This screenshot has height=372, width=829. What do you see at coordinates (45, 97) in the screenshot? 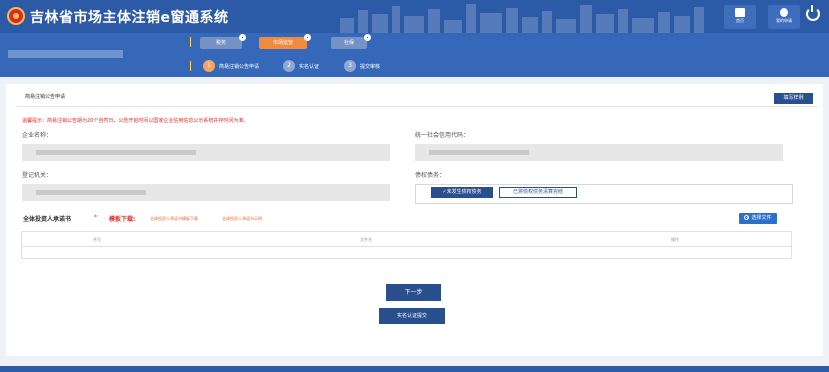
I see `panel-title: 简易注销公告申请` at bounding box center [45, 97].